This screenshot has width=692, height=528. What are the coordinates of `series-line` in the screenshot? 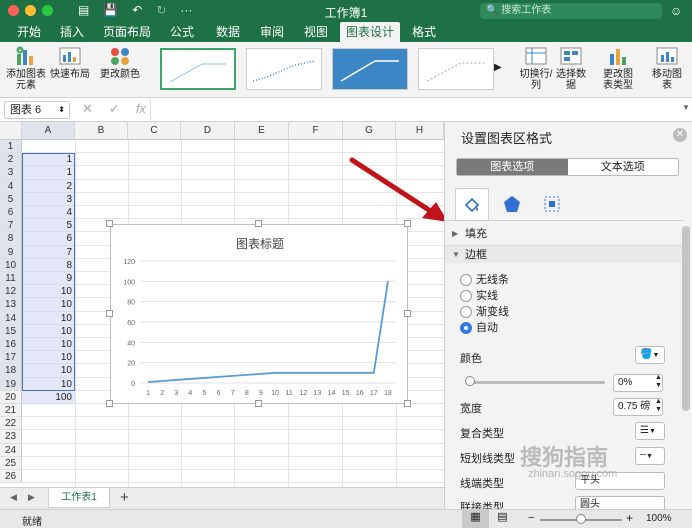 It's located at (268, 332).